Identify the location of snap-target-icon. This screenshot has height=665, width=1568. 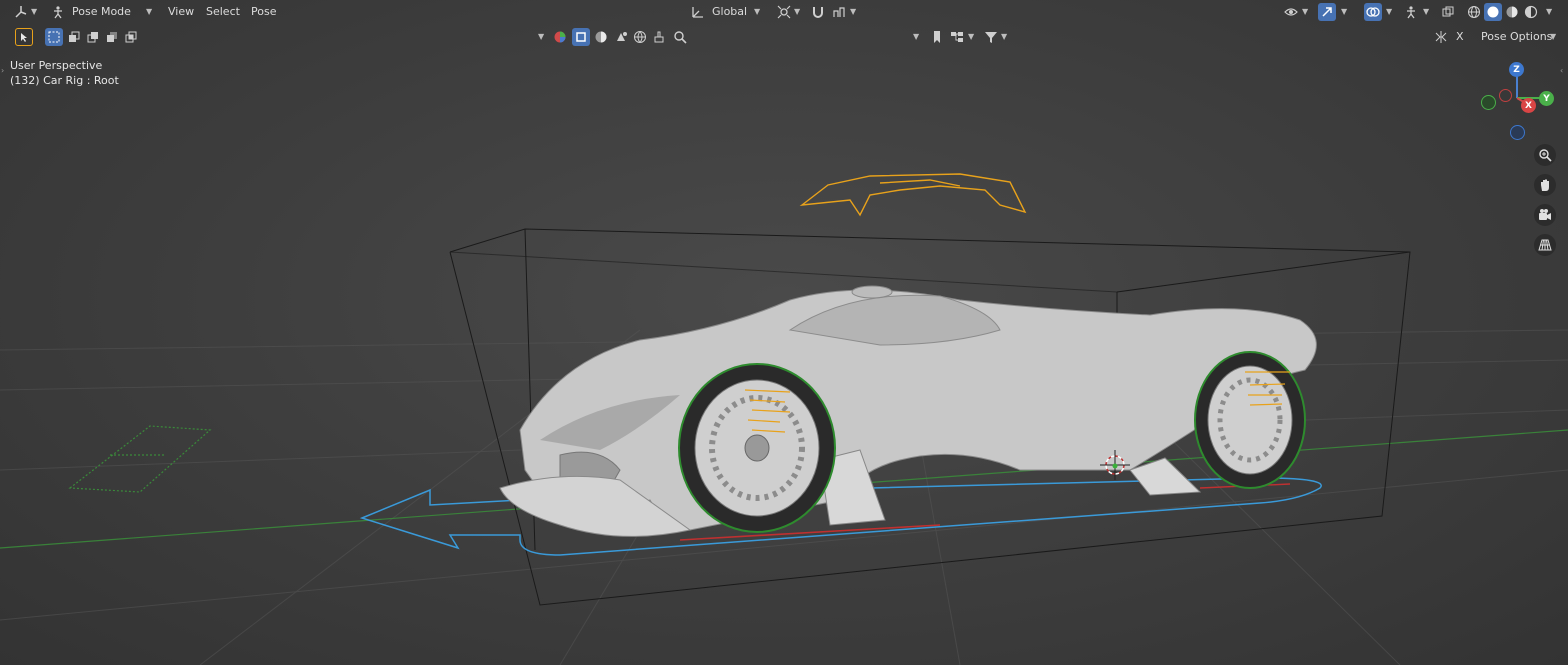
(839, 12).